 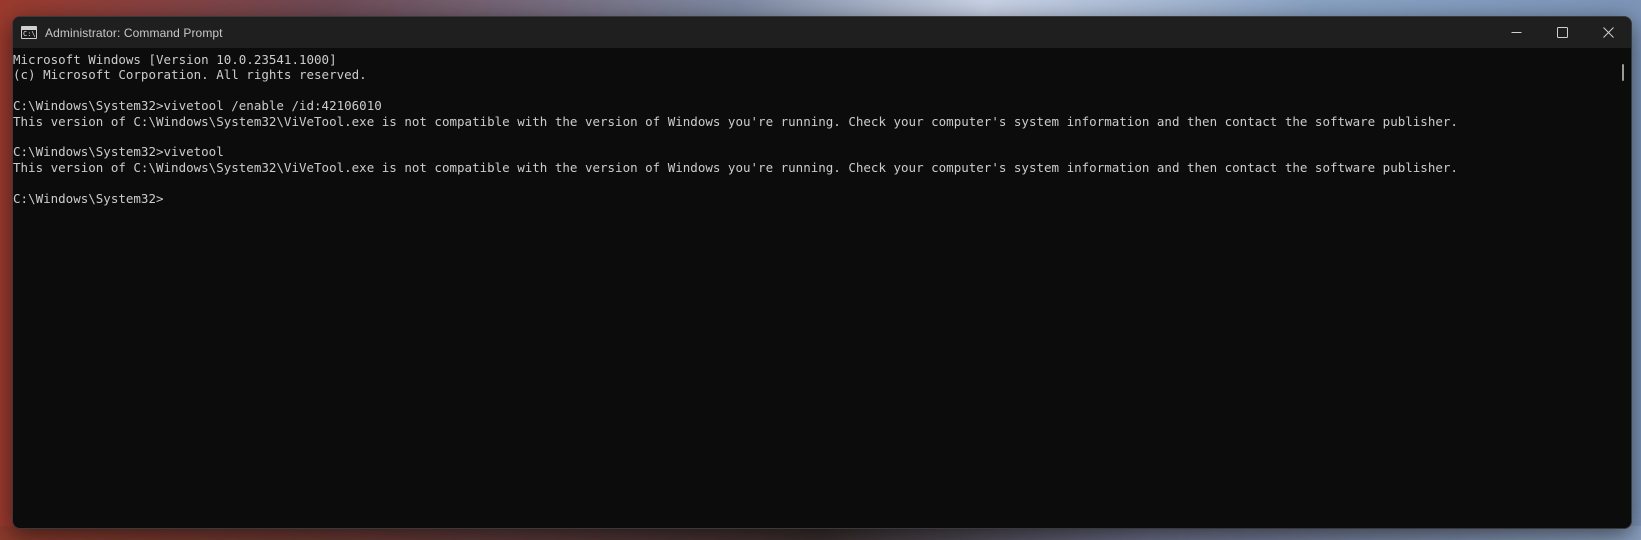 I want to click on close-button, so click(x=1608, y=32).